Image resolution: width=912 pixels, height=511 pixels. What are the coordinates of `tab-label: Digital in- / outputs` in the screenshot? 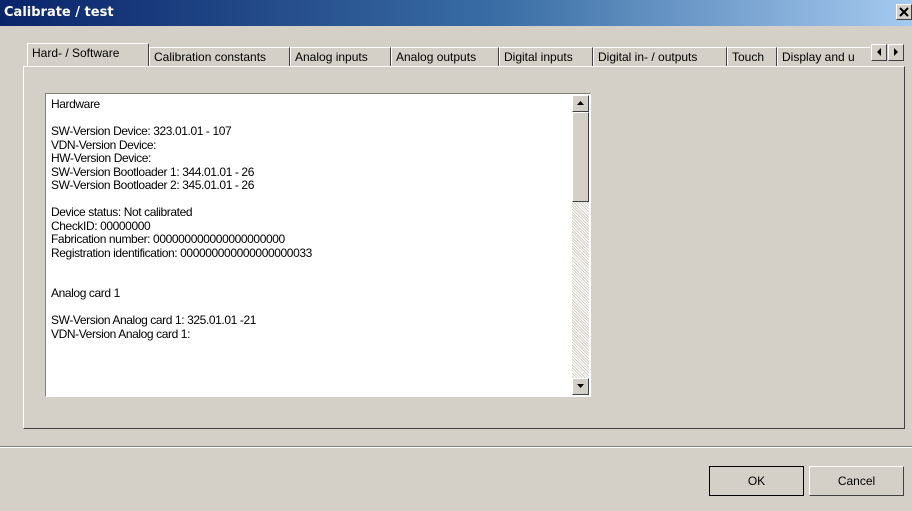 It's located at (648, 57).